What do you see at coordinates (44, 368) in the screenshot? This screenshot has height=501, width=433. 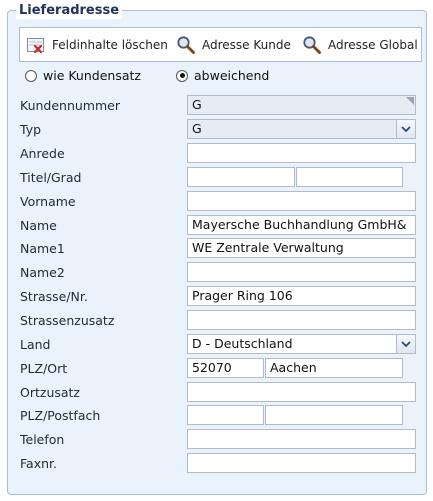 I see `label-plz-ort: PLZ/Ort` at bounding box center [44, 368].